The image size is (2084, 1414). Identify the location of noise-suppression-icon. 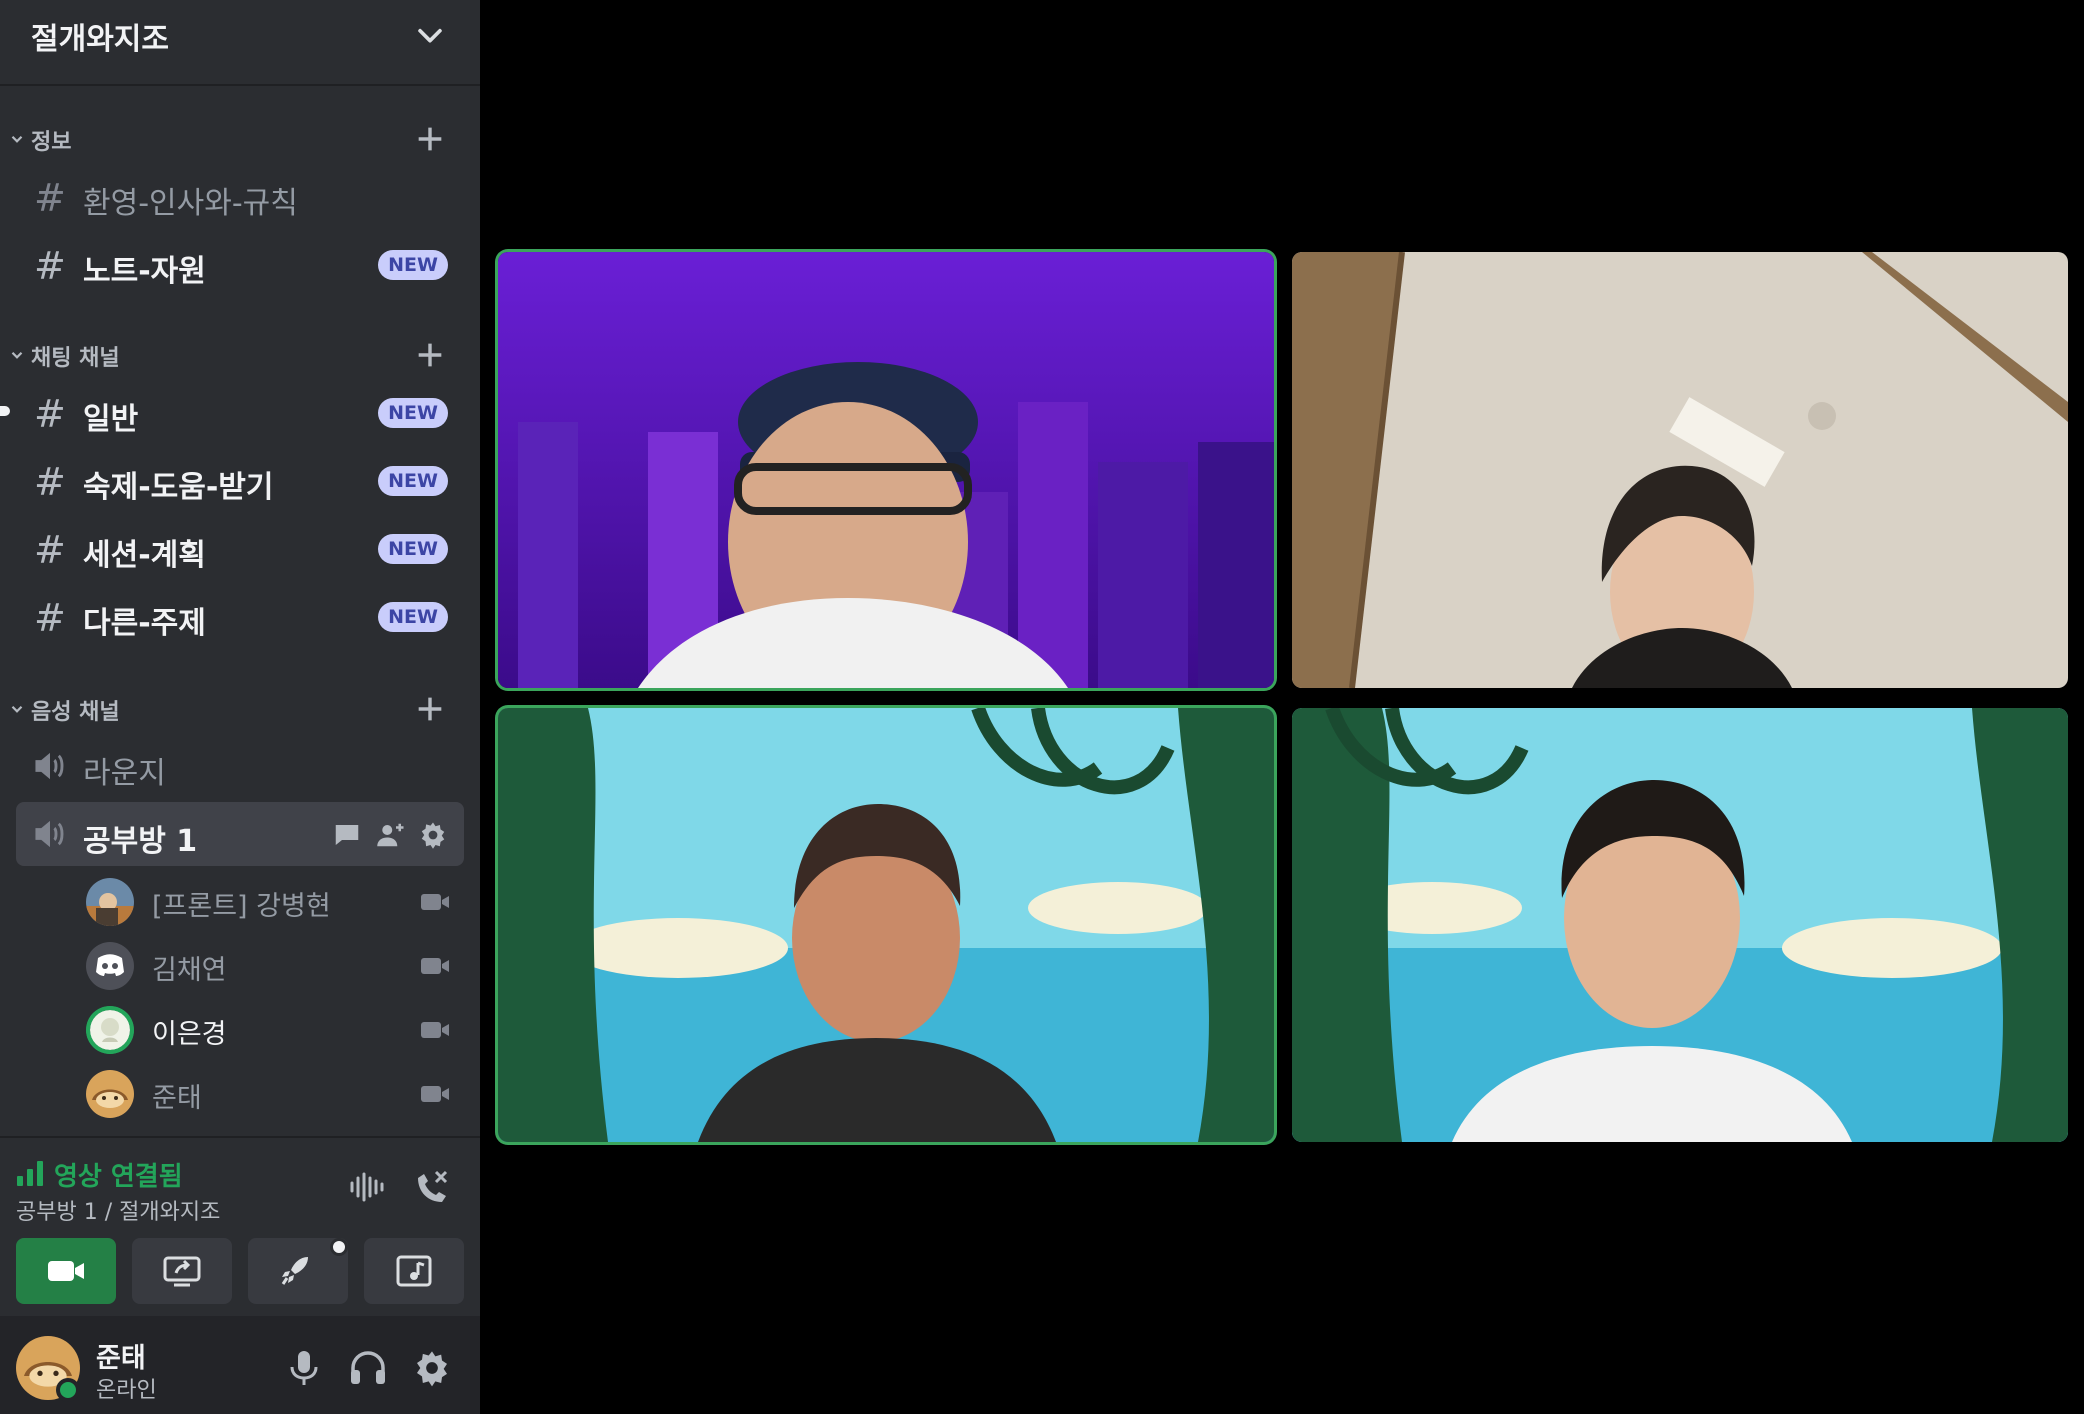
(367, 1187).